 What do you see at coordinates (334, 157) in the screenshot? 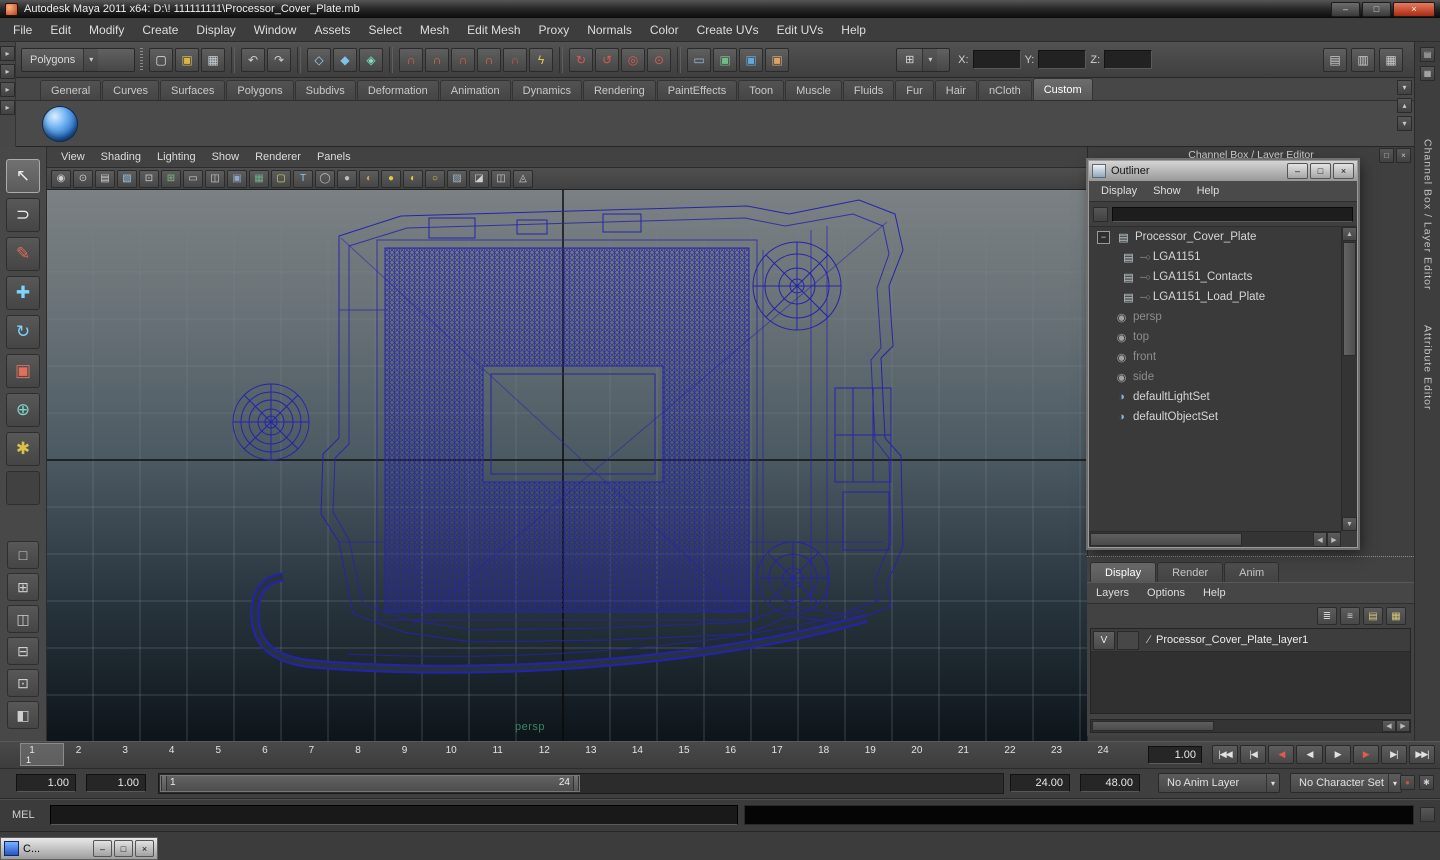
I see `panel-menu-panels: Panels` at bounding box center [334, 157].